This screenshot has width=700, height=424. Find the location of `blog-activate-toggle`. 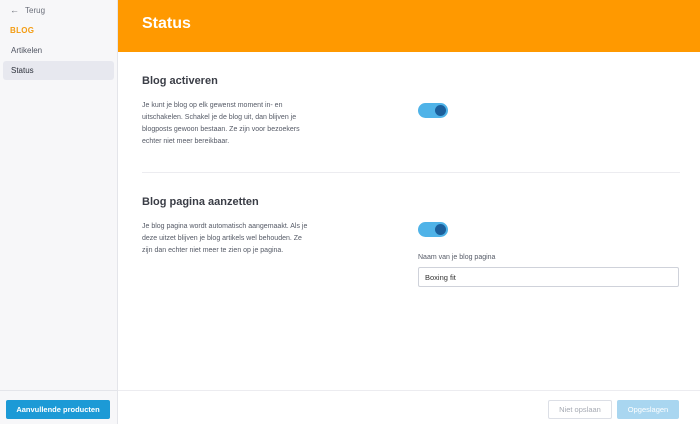

blog-activate-toggle is located at coordinates (433, 110).